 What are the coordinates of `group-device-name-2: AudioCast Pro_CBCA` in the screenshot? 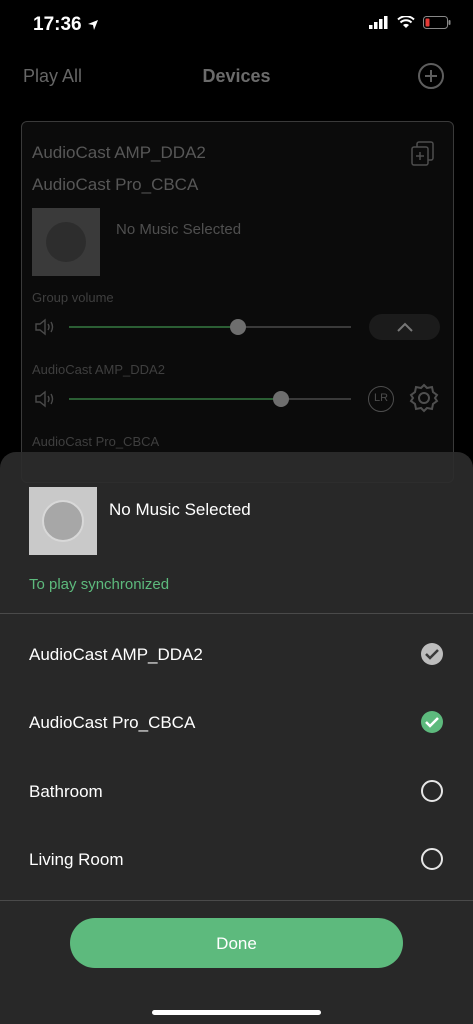 It's located at (115, 184).